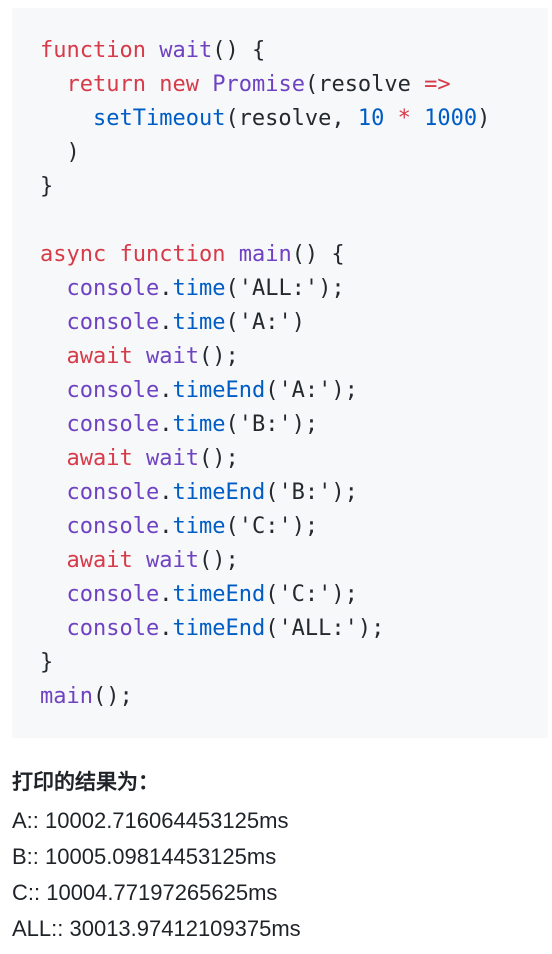  What do you see at coordinates (294, 425) in the screenshot?
I see `code-line: console.time('B:');` at bounding box center [294, 425].